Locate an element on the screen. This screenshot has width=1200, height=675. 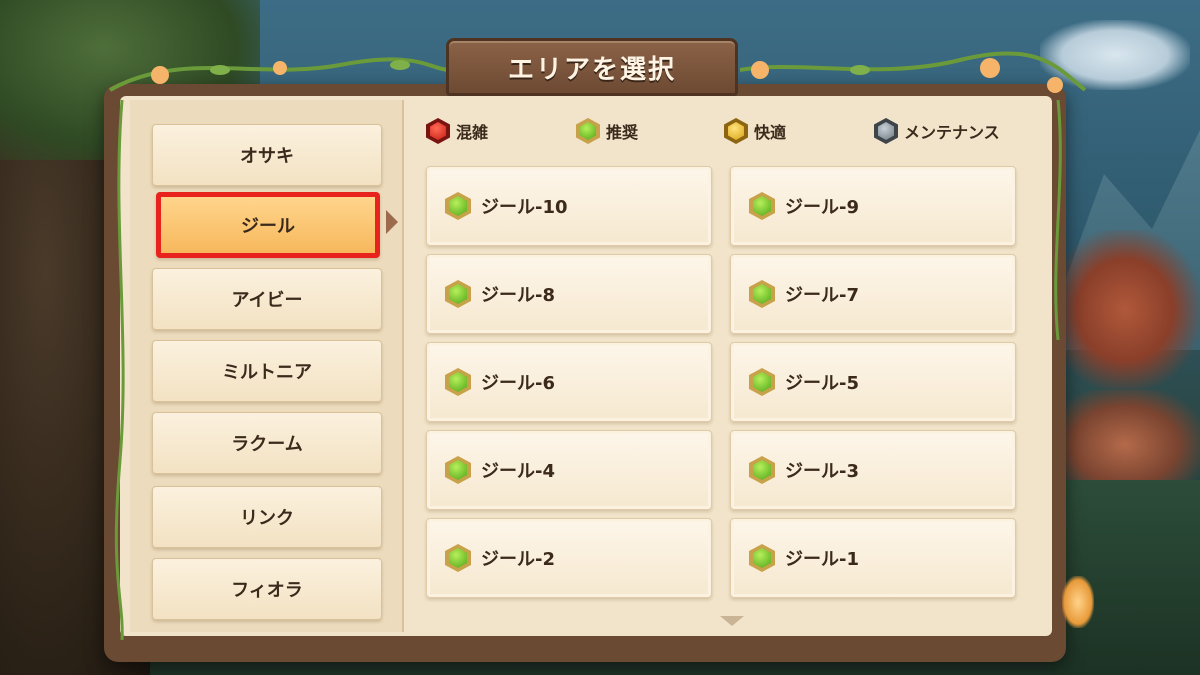
server-zeal-3: ジール-3 is located at coordinates (873, 470).